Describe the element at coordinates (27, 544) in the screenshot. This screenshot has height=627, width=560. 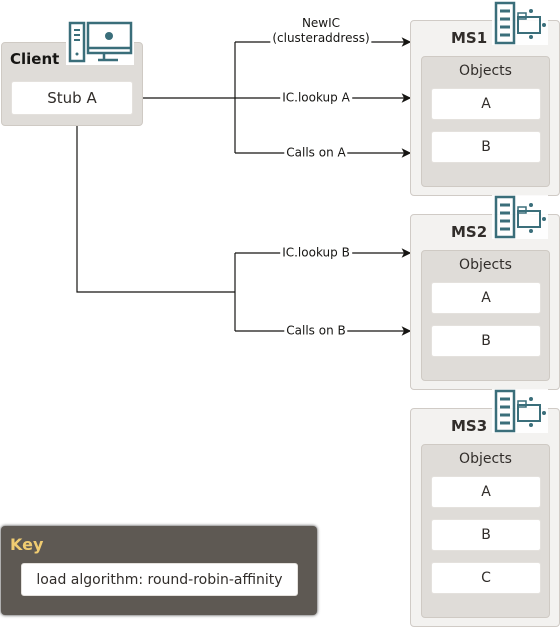
I see `key-title: Key` at that location.